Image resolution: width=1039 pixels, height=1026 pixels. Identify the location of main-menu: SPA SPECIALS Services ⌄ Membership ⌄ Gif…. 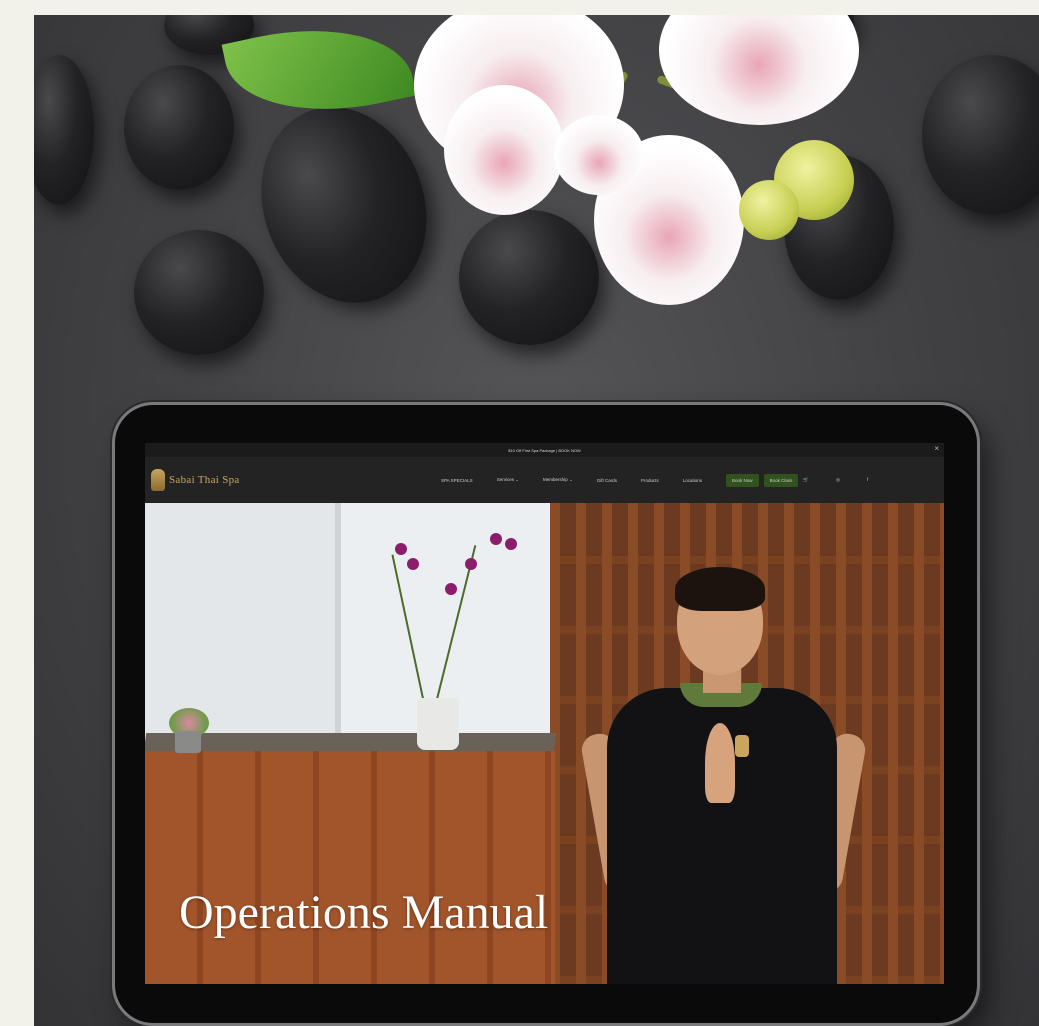
(666, 480).